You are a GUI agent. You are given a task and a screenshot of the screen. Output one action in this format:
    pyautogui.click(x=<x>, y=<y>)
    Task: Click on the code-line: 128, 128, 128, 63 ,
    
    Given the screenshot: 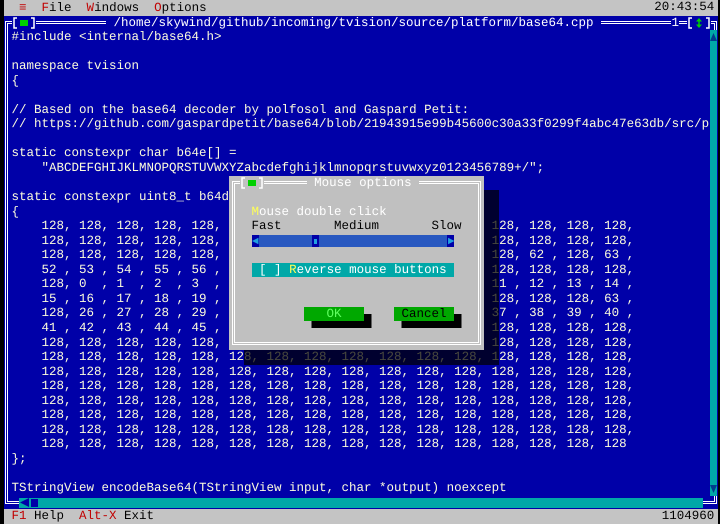 What is the action you would take?
    pyautogui.click(x=563, y=299)
    